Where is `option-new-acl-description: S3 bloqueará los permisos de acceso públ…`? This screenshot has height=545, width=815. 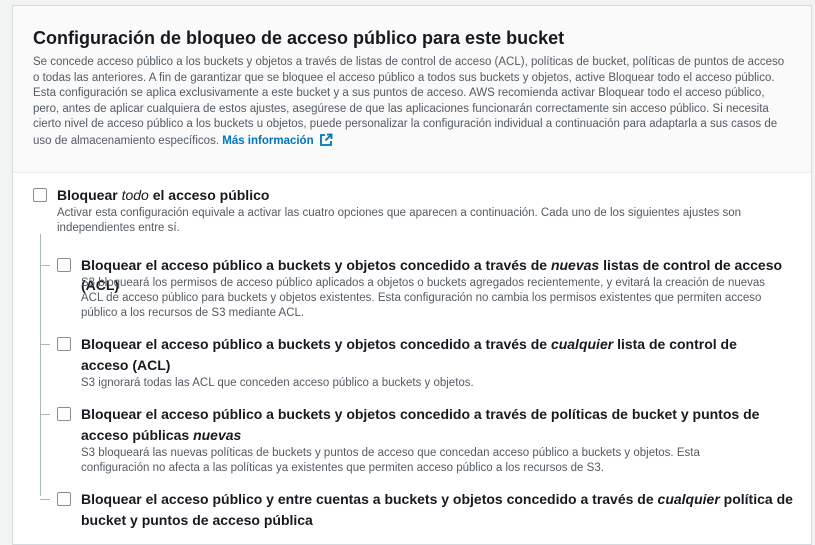
option-new-acl-description: S3 bloqueará los permisos de acceso públ… is located at coordinates (423, 298).